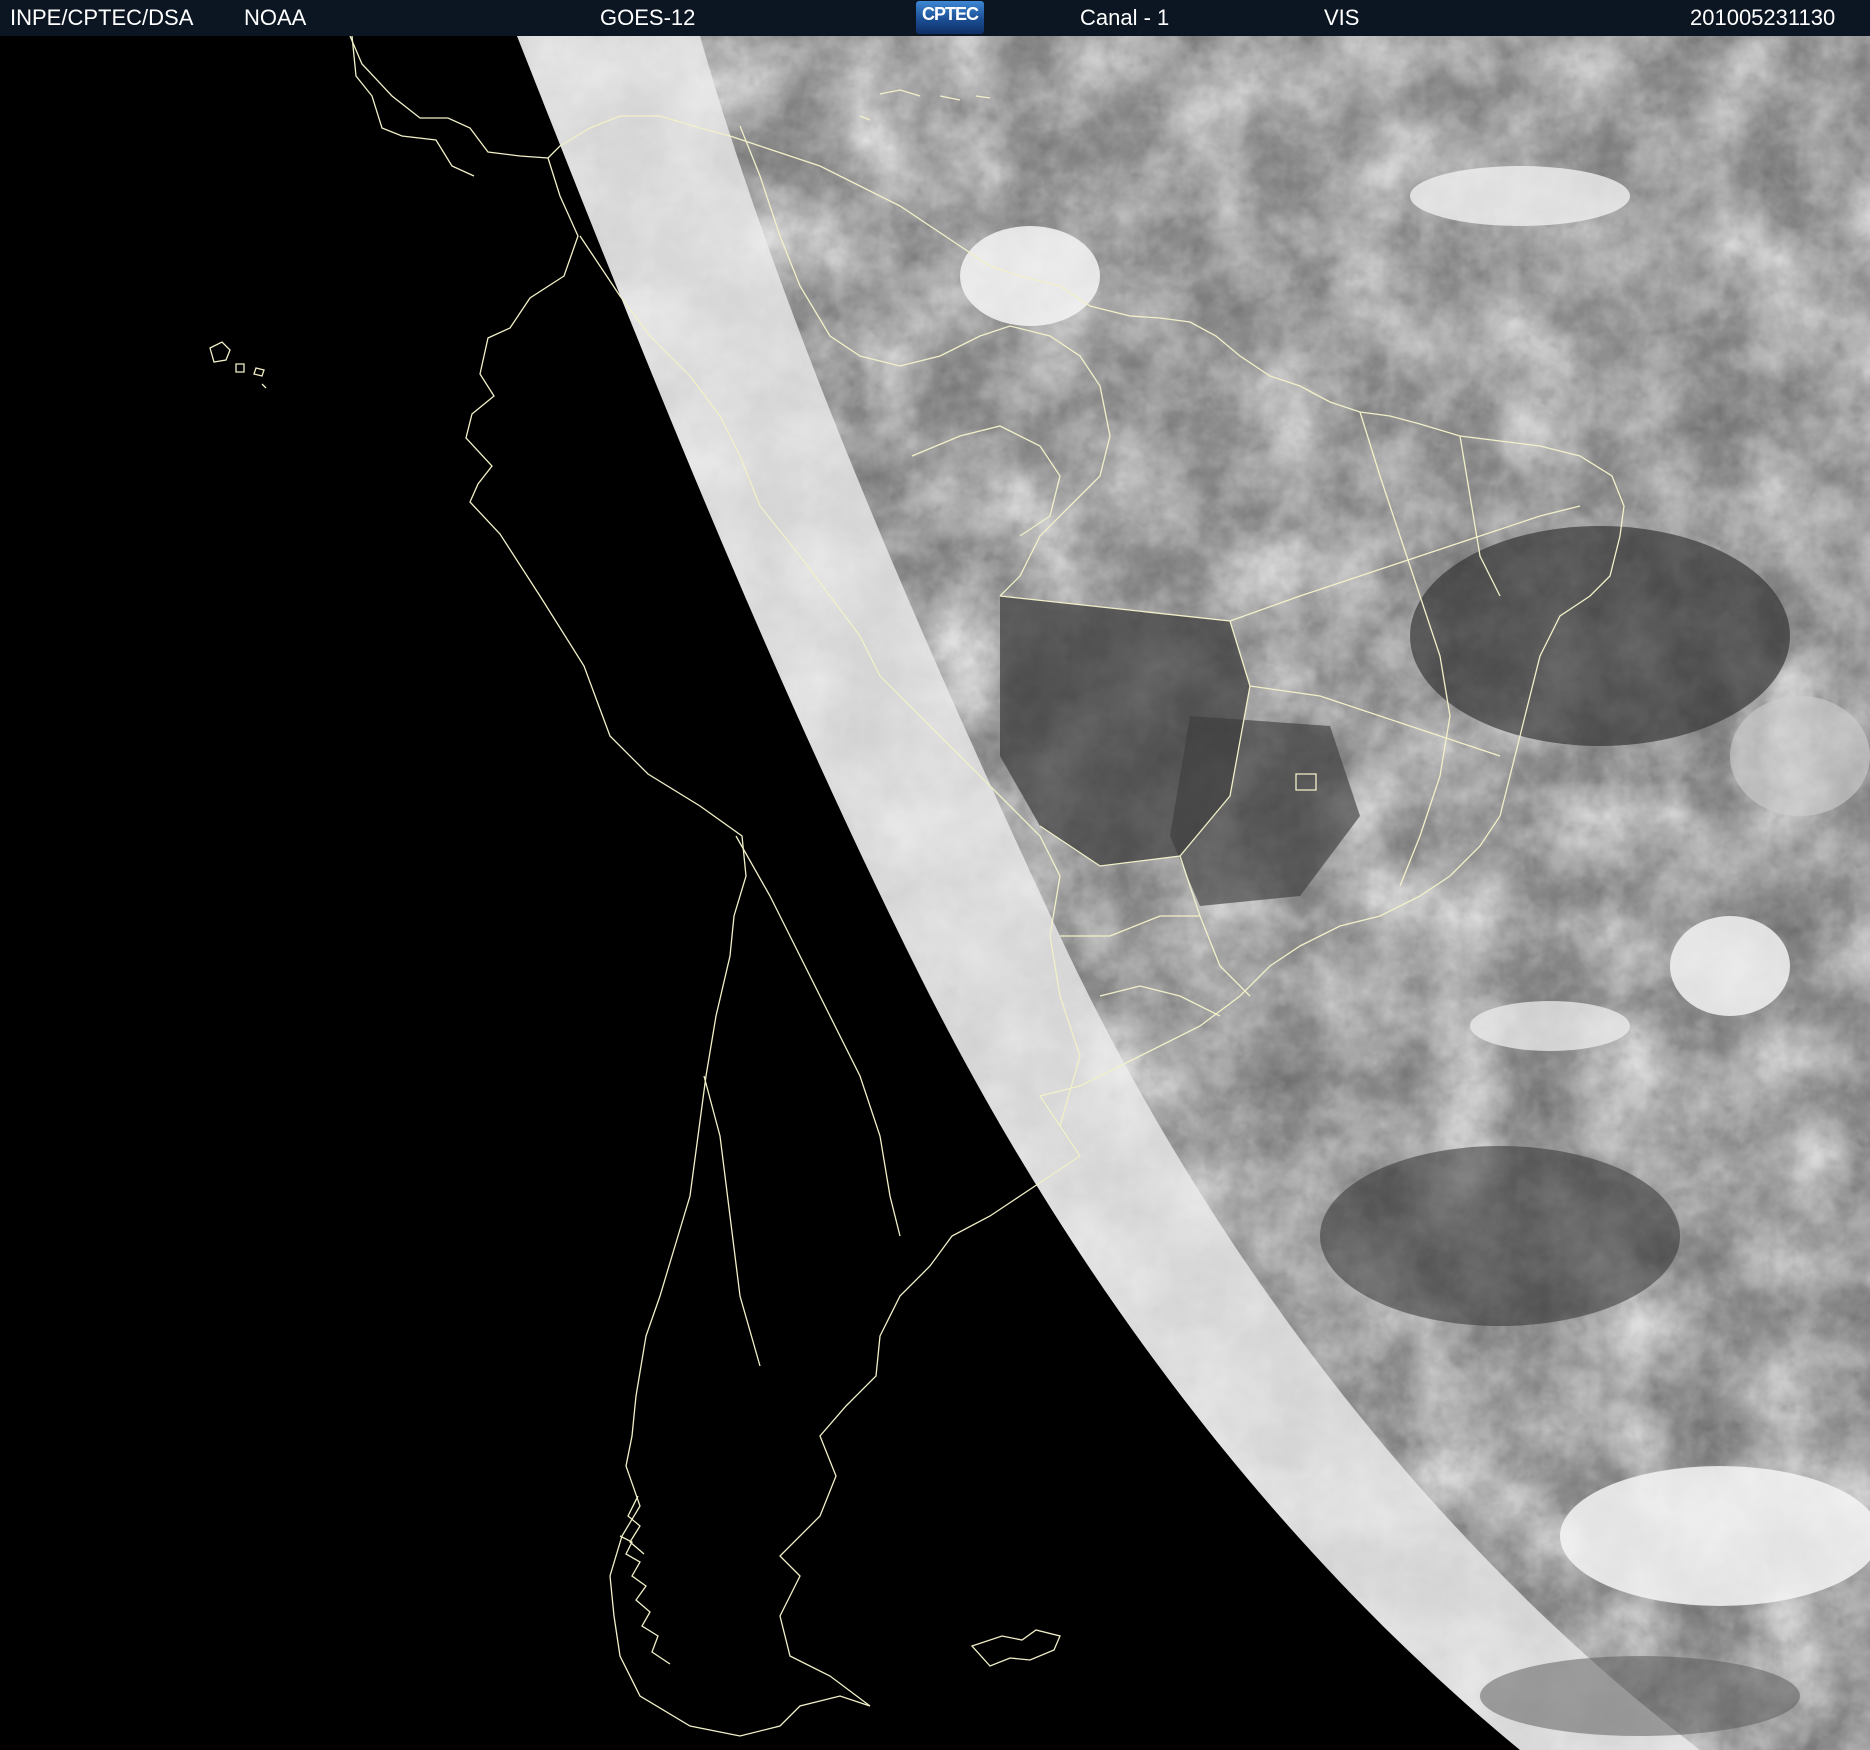 The height and width of the screenshot is (1750, 1870). Describe the element at coordinates (102, 17) in the screenshot. I see `source-label: INPE/CPTEC/DSA` at that location.